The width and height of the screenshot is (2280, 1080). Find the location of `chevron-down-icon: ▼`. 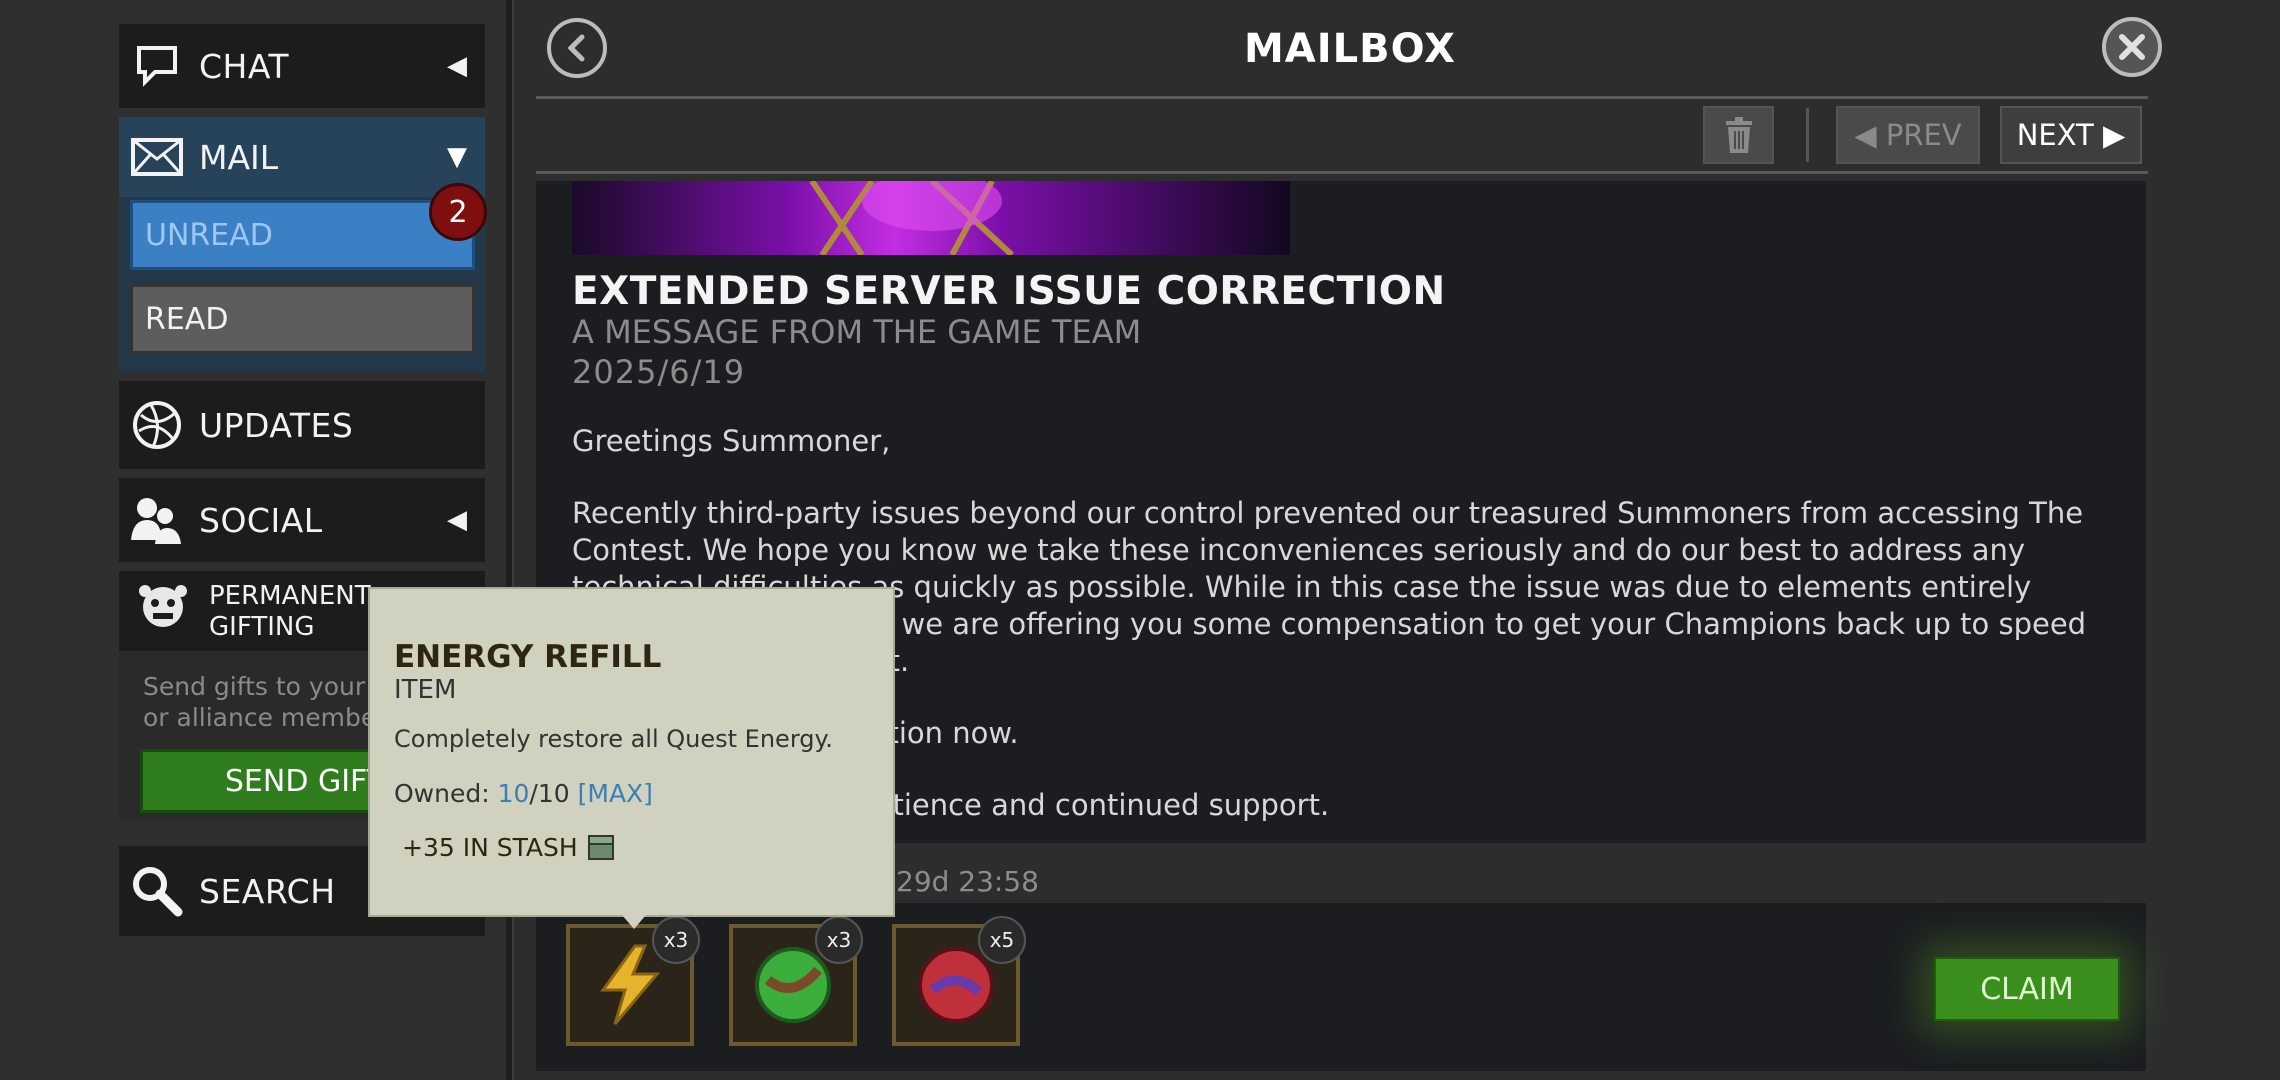

chevron-down-icon: ▼ is located at coordinates (457, 157).